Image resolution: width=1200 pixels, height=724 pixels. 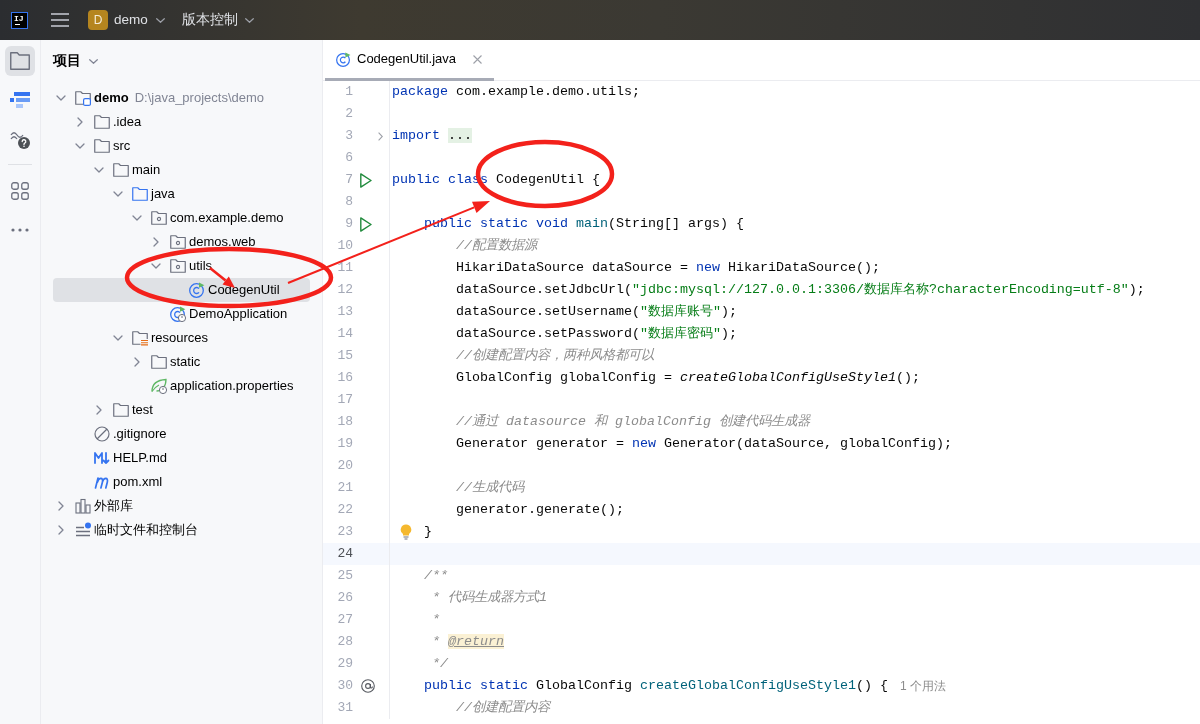 What do you see at coordinates (344, 598) in the screenshot?
I see `line-number: 26` at bounding box center [344, 598].